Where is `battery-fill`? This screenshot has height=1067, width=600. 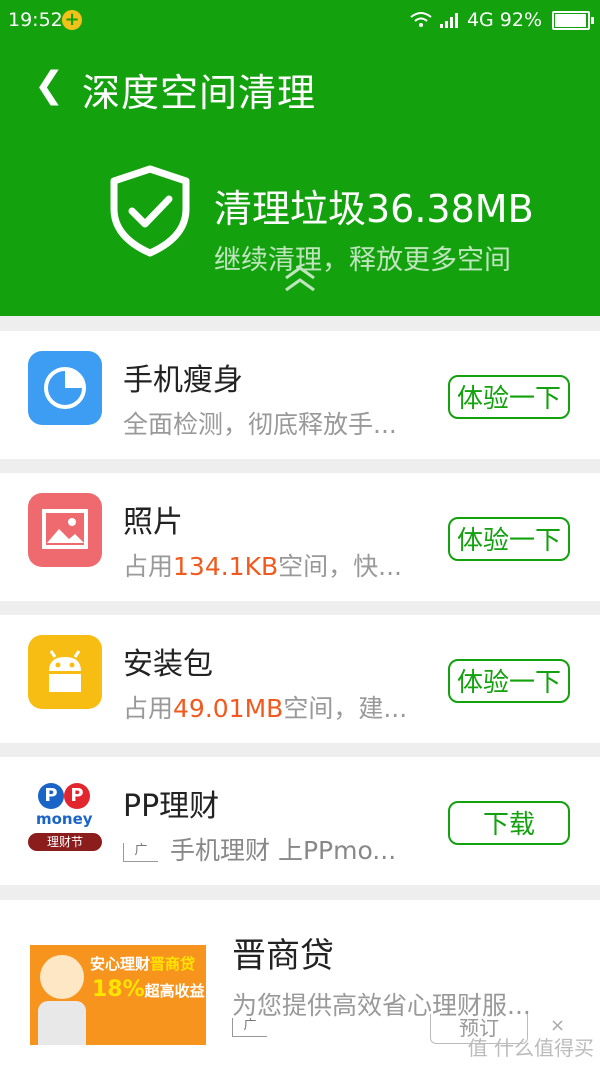
battery-fill is located at coordinates (571, 20).